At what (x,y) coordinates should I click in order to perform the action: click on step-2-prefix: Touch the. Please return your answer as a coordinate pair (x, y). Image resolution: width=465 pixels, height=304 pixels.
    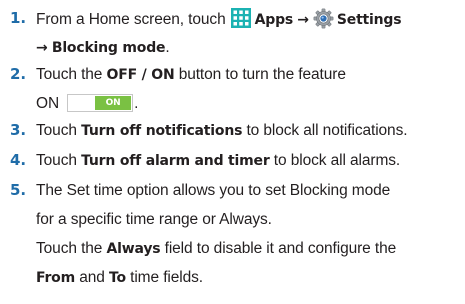
    Looking at the image, I should click on (69, 74).